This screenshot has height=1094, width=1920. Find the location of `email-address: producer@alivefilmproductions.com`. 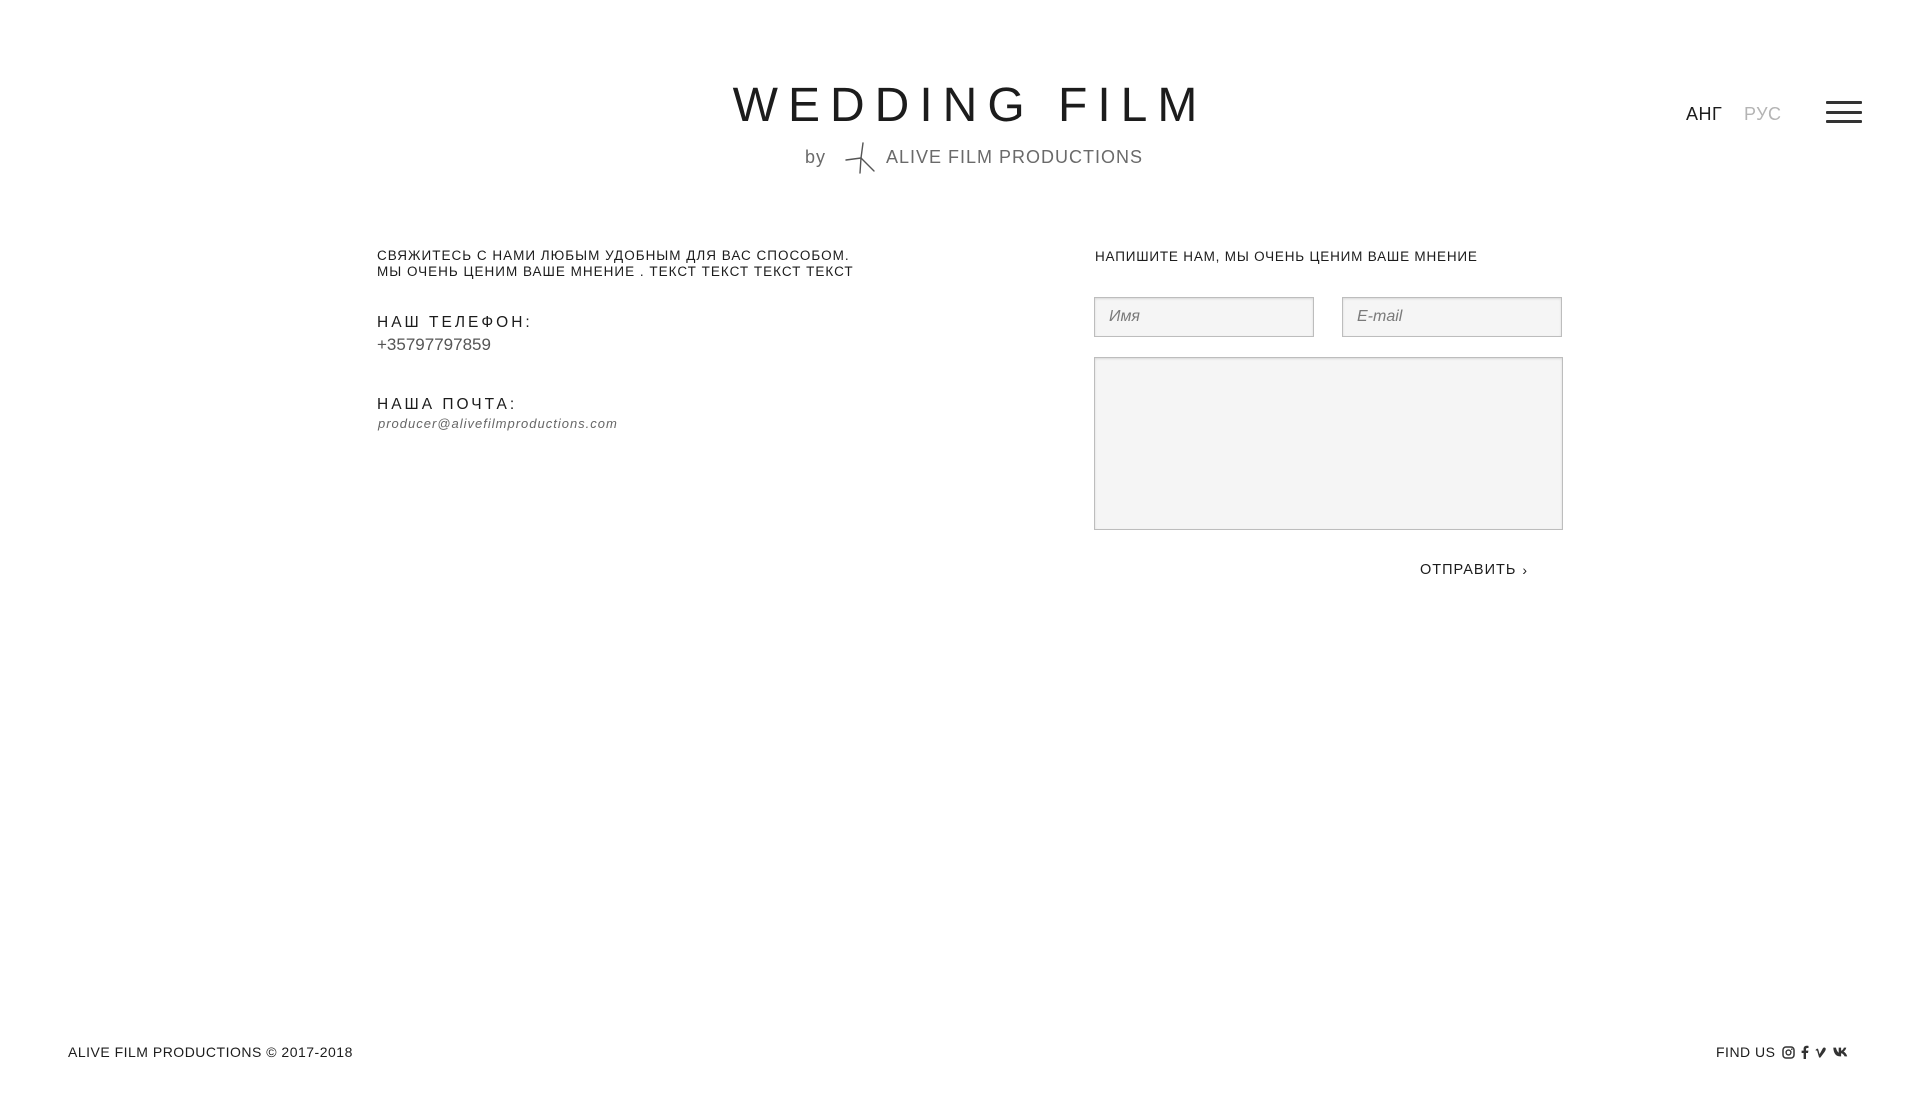

email-address: producer@alivefilmproductions.com is located at coordinates (498, 423).